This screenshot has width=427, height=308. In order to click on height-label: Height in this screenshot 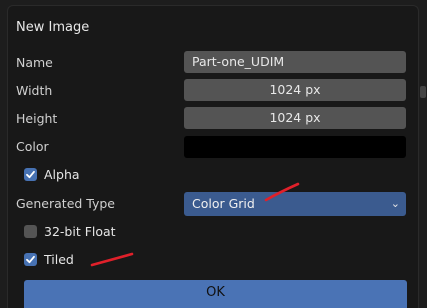, I will do `click(37, 118)`.